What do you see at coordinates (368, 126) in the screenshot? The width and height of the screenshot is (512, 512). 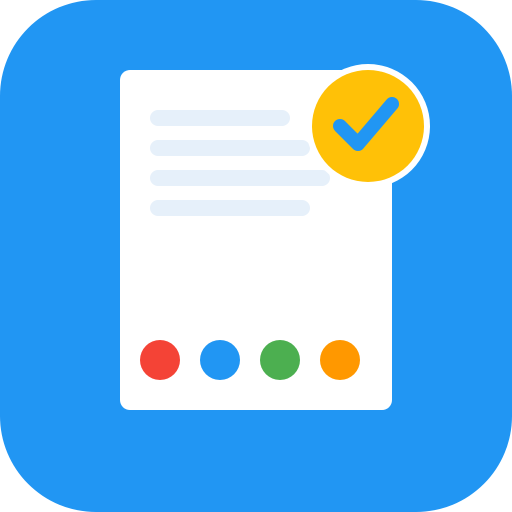 I see `check-badge` at bounding box center [368, 126].